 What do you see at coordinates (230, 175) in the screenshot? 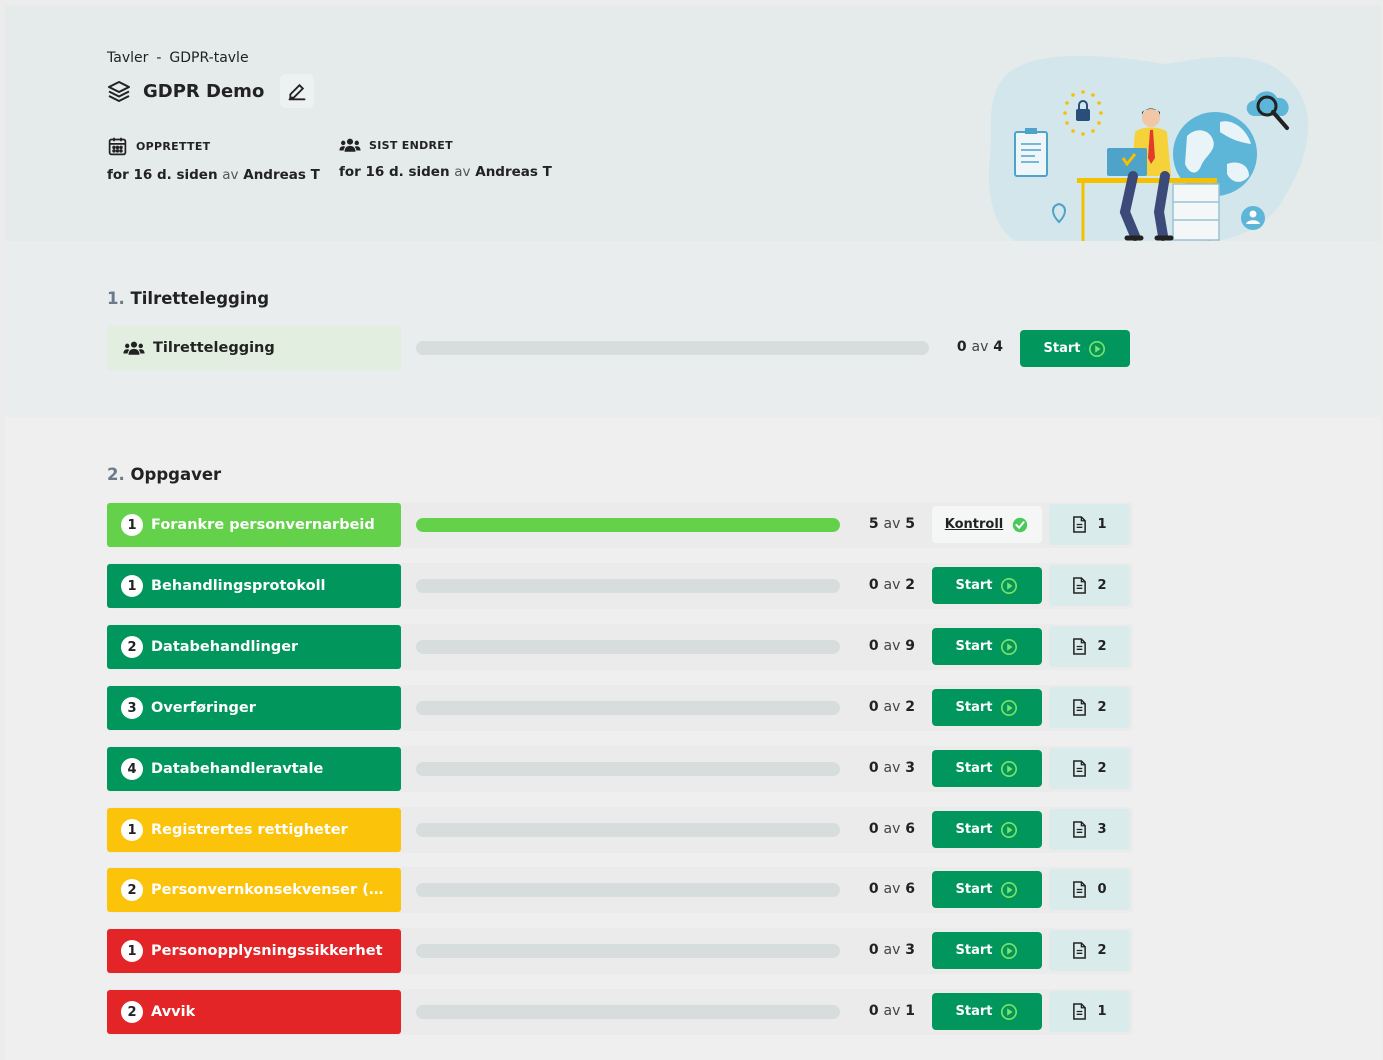
I see `created-av: av` at bounding box center [230, 175].